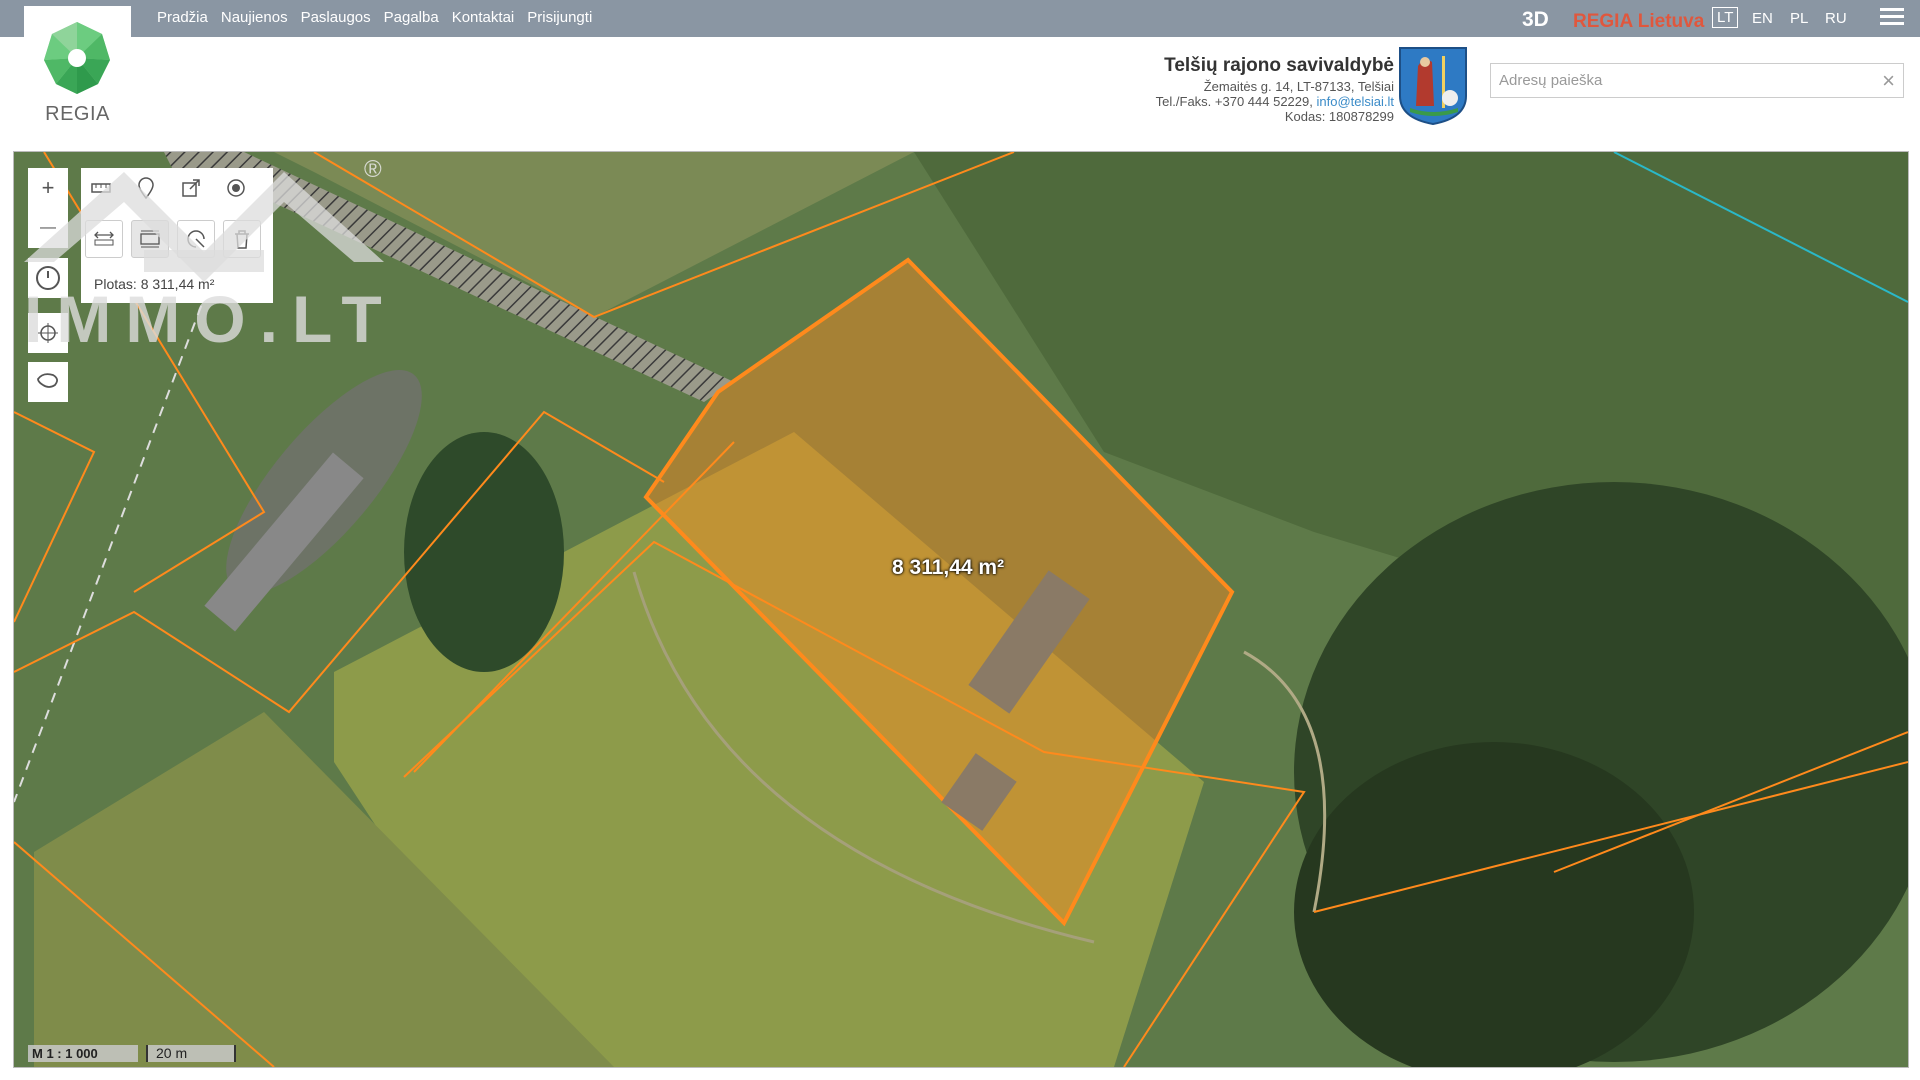 The image size is (1920, 1080). What do you see at coordinates (254, 17) in the screenshot?
I see `nav-news: Naujienos` at bounding box center [254, 17].